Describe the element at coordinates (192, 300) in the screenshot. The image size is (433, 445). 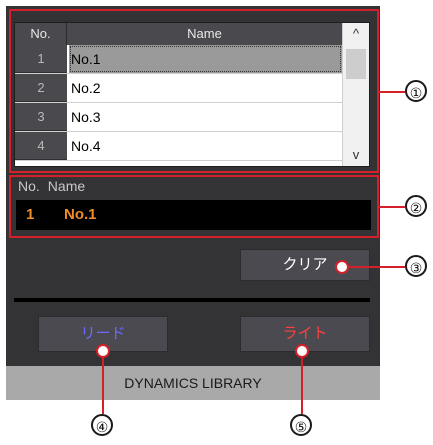
I see `divider` at that location.